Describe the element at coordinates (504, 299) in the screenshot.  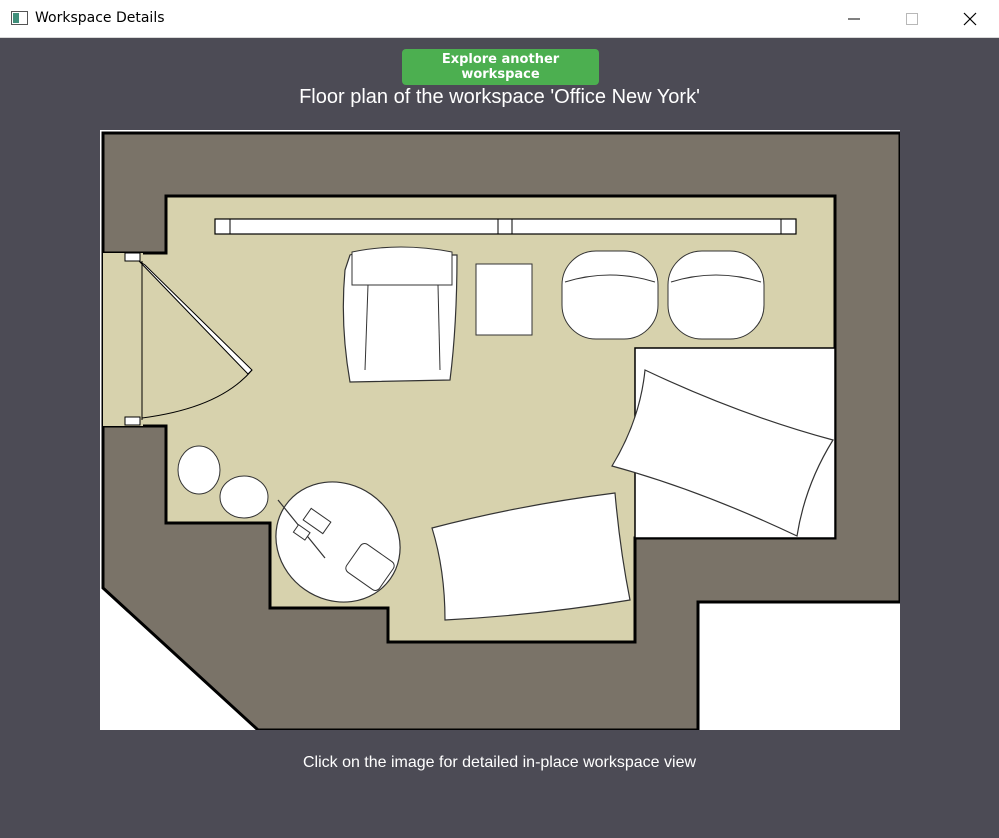
I see `side-table` at that location.